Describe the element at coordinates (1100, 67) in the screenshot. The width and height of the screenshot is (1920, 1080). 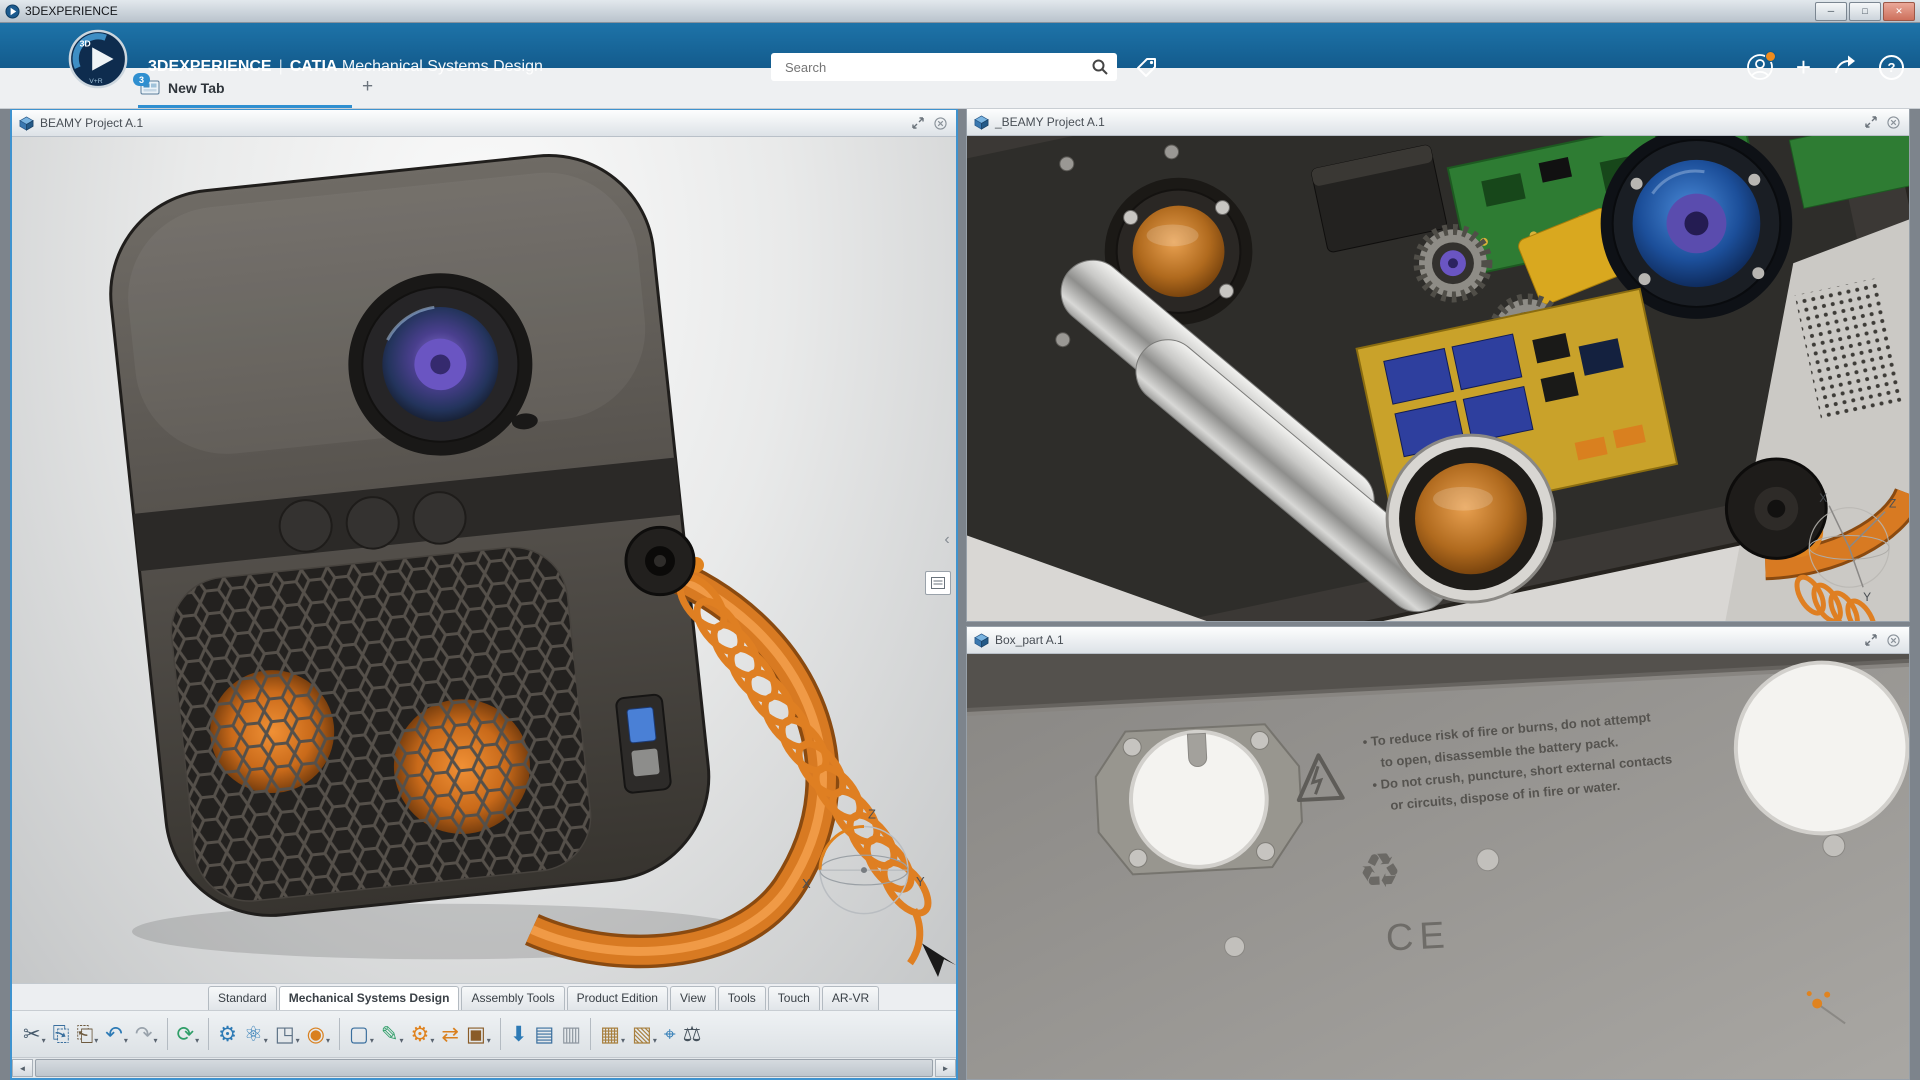
I see `search-icon` at that location.